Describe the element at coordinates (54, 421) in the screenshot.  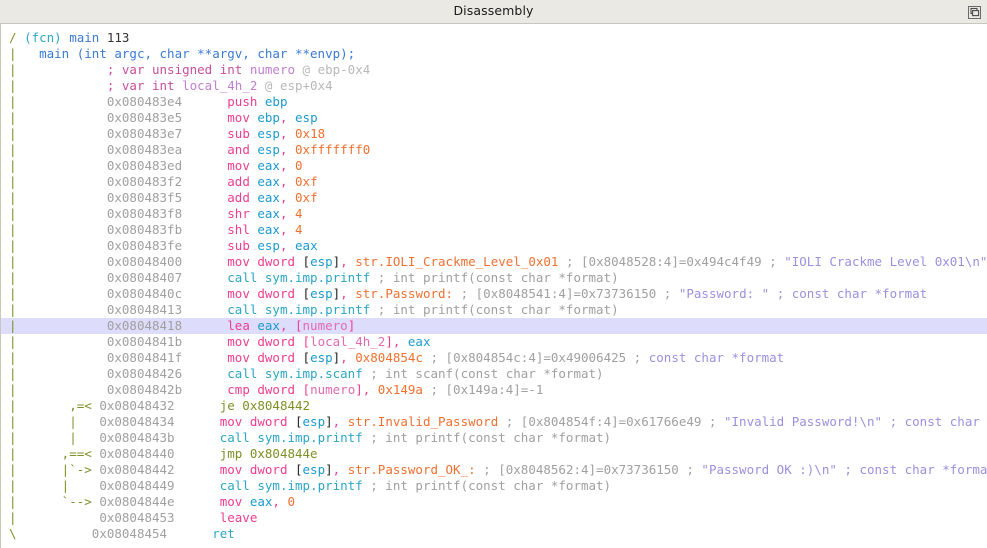
I see `token-flow: | |` at that location.